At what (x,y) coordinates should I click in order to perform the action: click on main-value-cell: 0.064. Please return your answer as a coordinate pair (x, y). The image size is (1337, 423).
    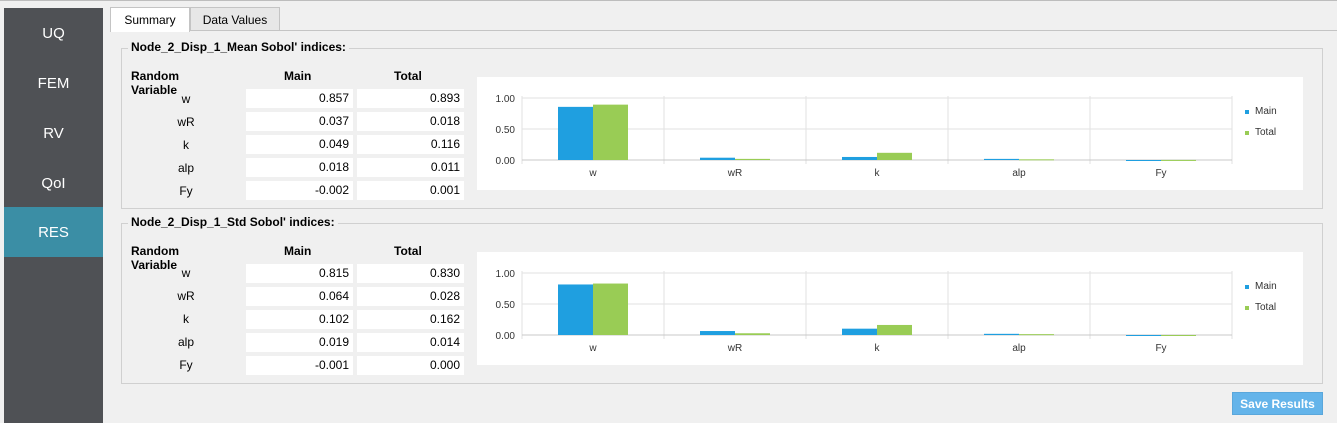
    Looking at the image, I should click on (299, 296).